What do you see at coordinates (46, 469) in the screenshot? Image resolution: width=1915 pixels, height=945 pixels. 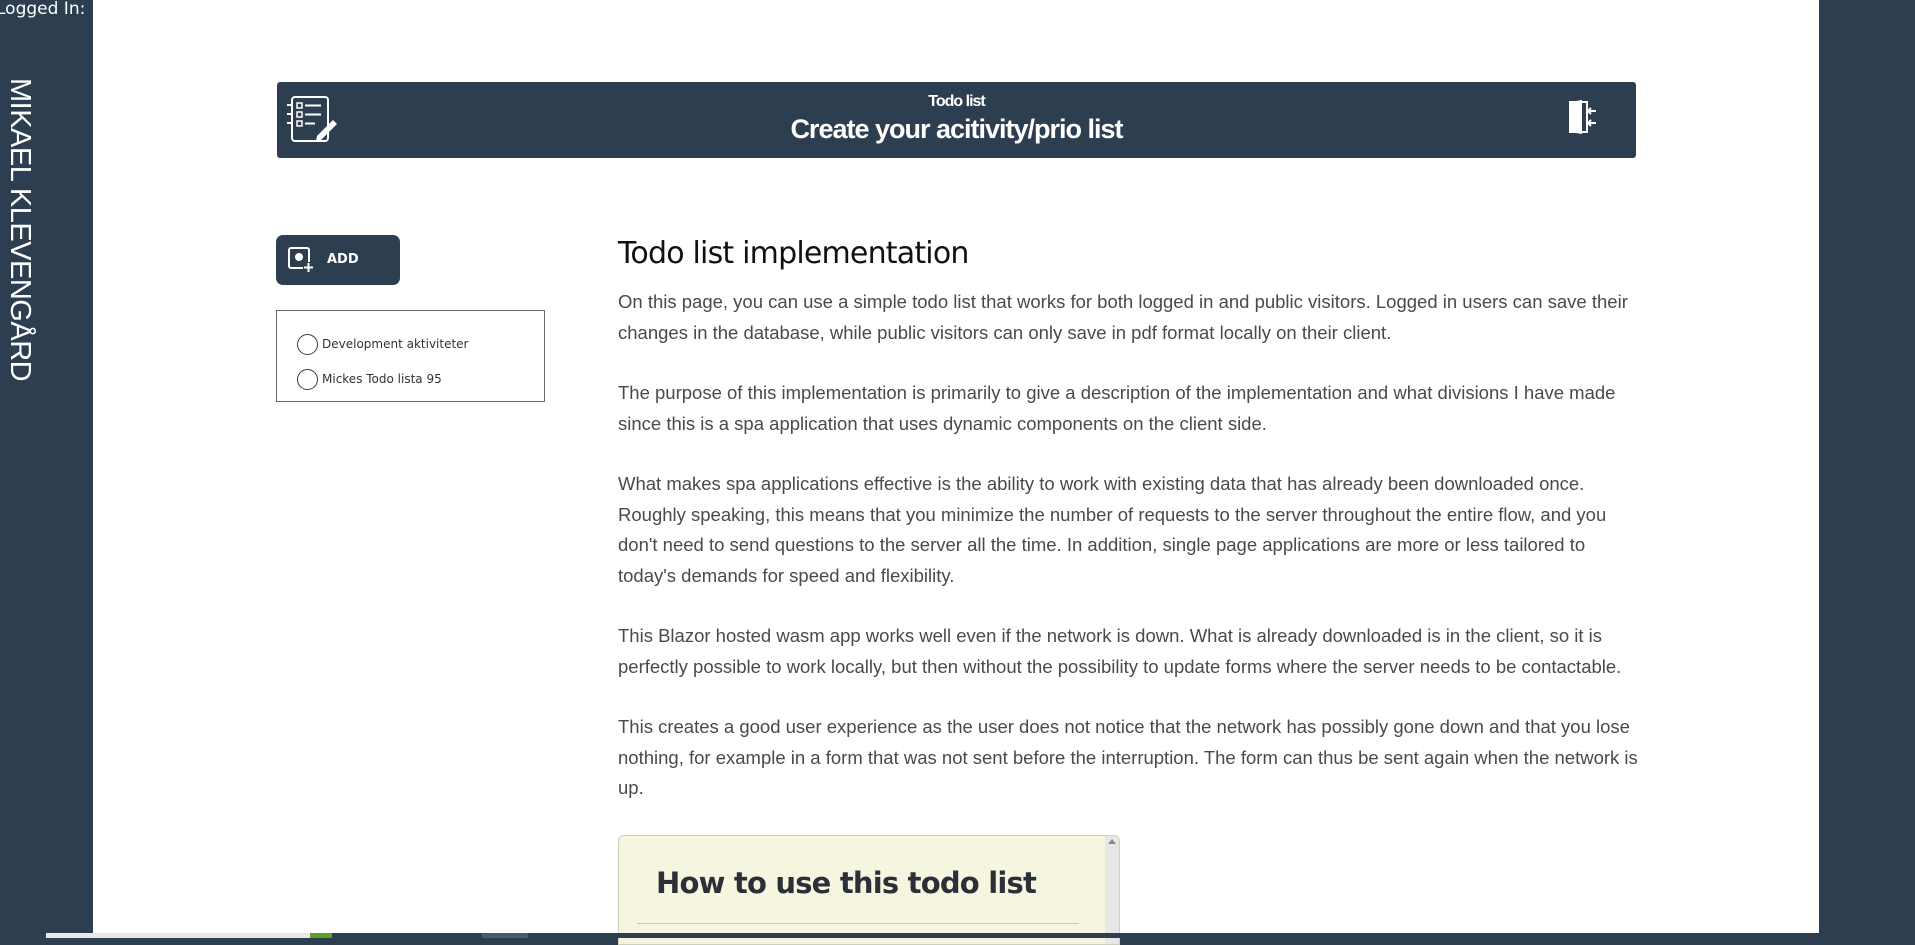 I see `left-sidebar: Logged In: MIKAEL KLEVENGÅRD` at bounding box center [46, 469].